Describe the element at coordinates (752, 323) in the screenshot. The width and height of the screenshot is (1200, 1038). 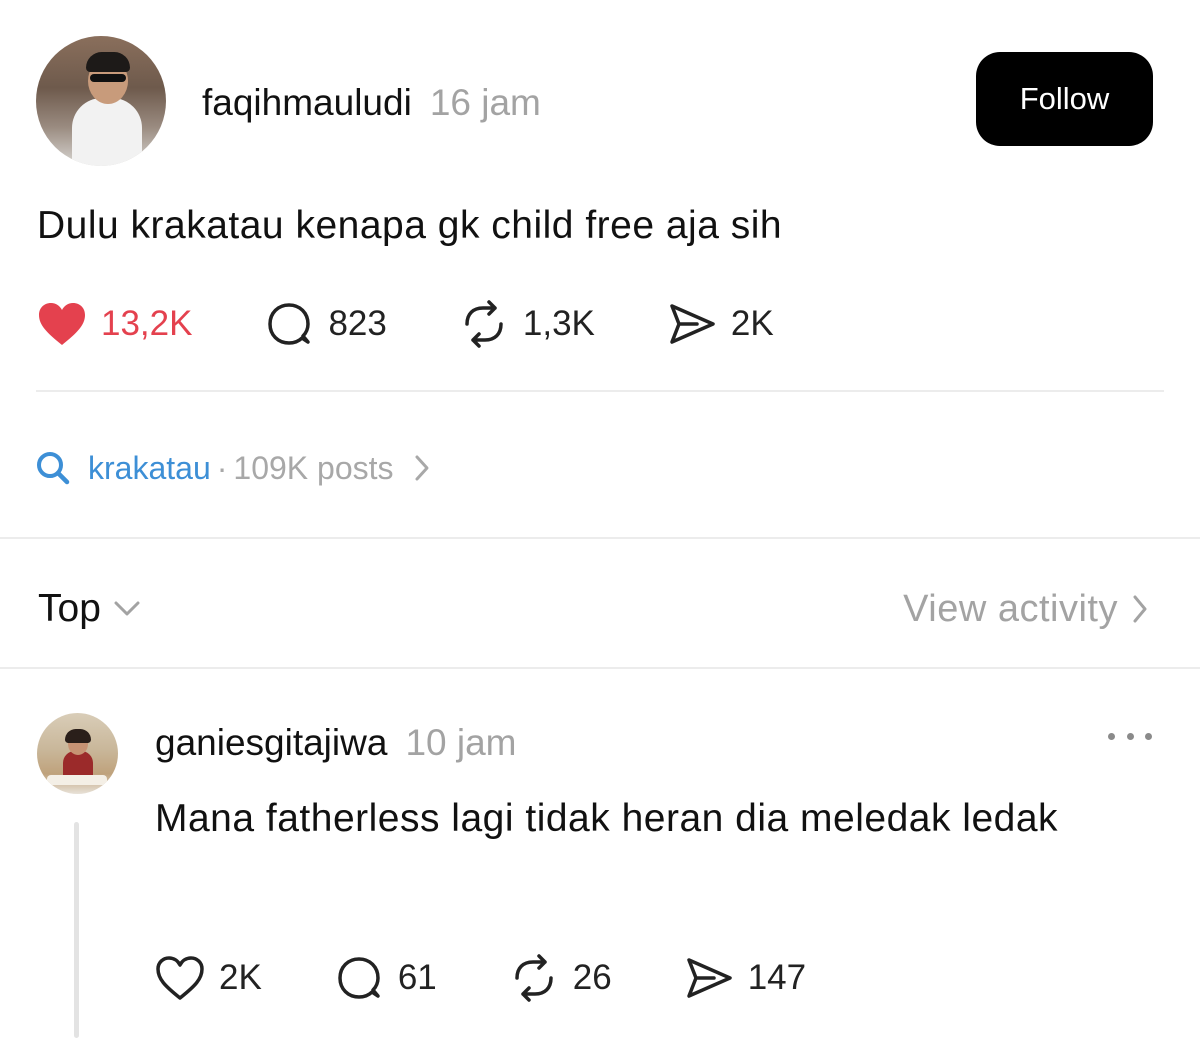
I see `share-count: 2K` at that location.